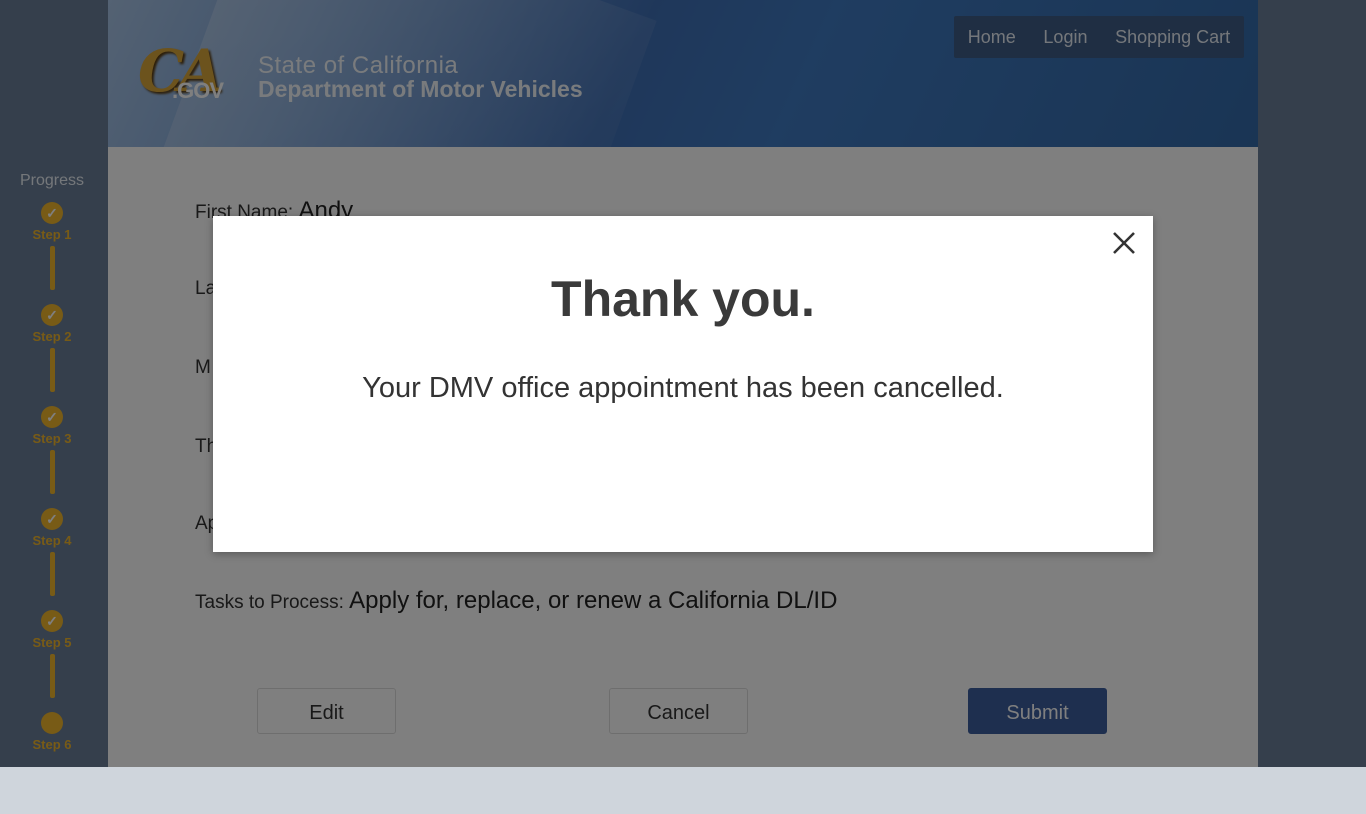  I want to click on modal-title: Thank you., so click(683, 299).